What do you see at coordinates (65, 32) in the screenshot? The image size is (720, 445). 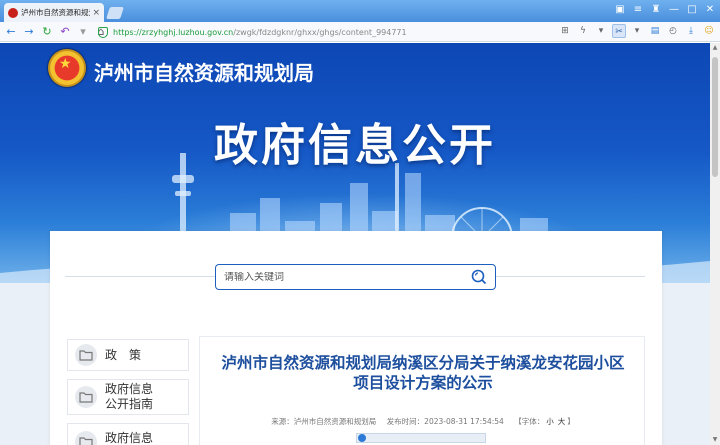 I see `undo-icon: ↶` at bounding box center [65, 32].